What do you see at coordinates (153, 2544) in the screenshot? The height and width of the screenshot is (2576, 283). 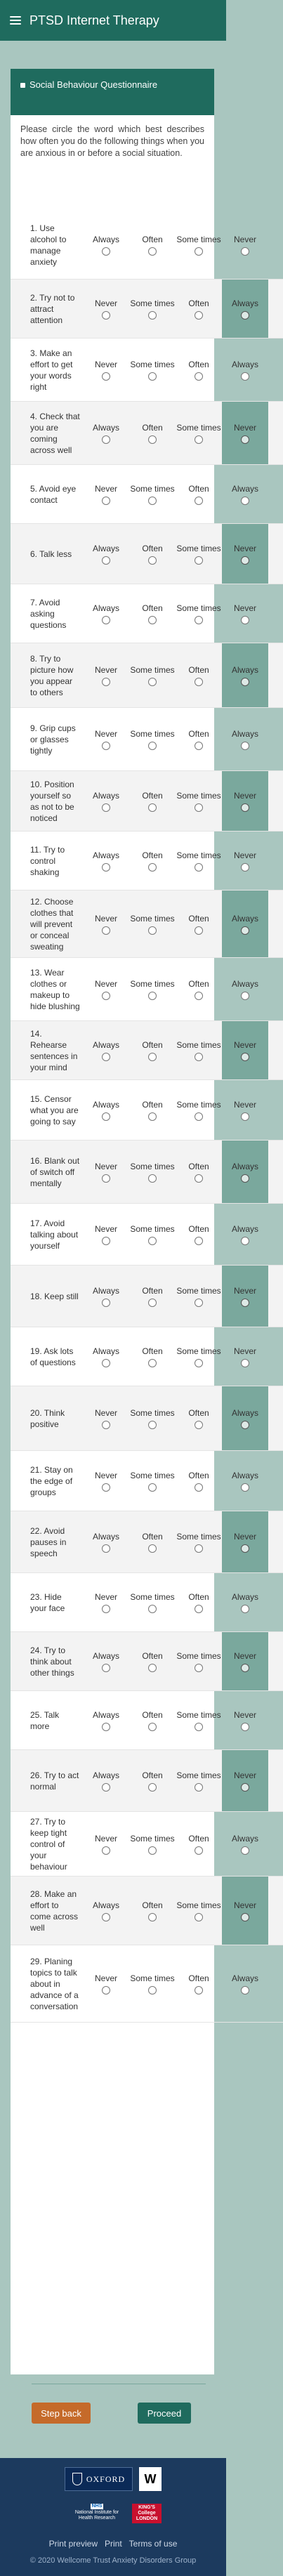 I see `terms-of-use-link: Terms of use` at bounding box center [153, 2544].